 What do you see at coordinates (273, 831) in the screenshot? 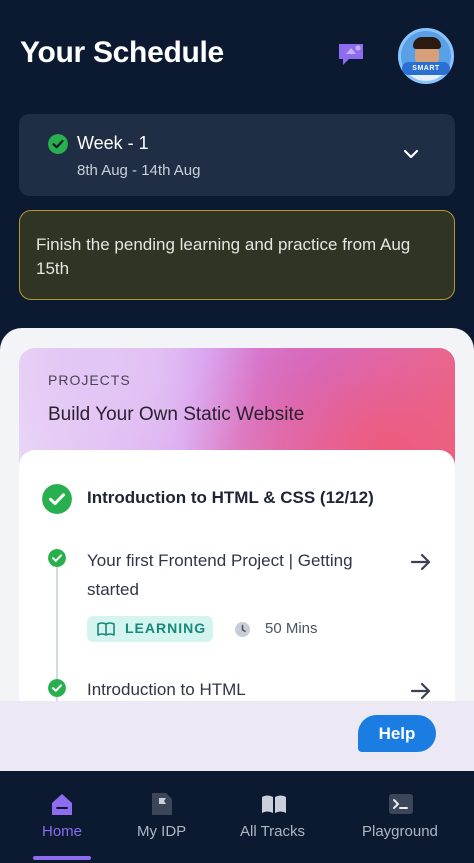
I see `nav-label-all-tracks: All Tracks` at bounding box center [273, 831].